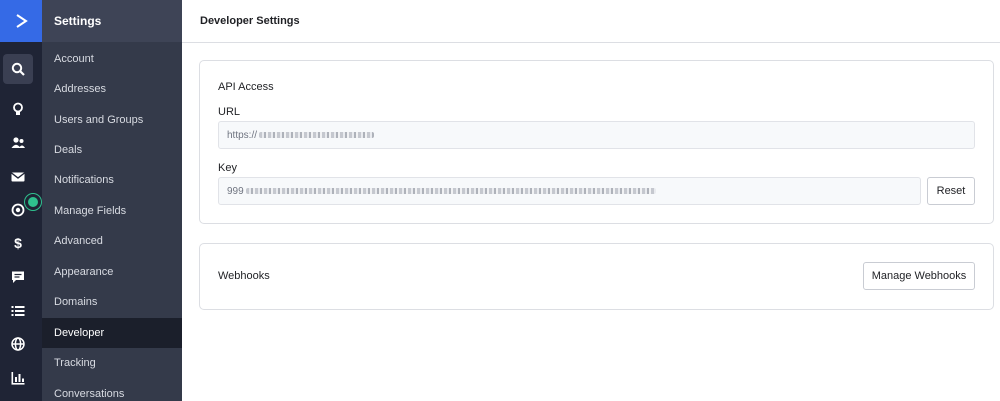 The width and height of the screenshot is (1000, 401). What do you see at coordinates (112, 241) in the screenshot?
I see `nav-item-advanced: Advanced` at bounding box center [112, 241].